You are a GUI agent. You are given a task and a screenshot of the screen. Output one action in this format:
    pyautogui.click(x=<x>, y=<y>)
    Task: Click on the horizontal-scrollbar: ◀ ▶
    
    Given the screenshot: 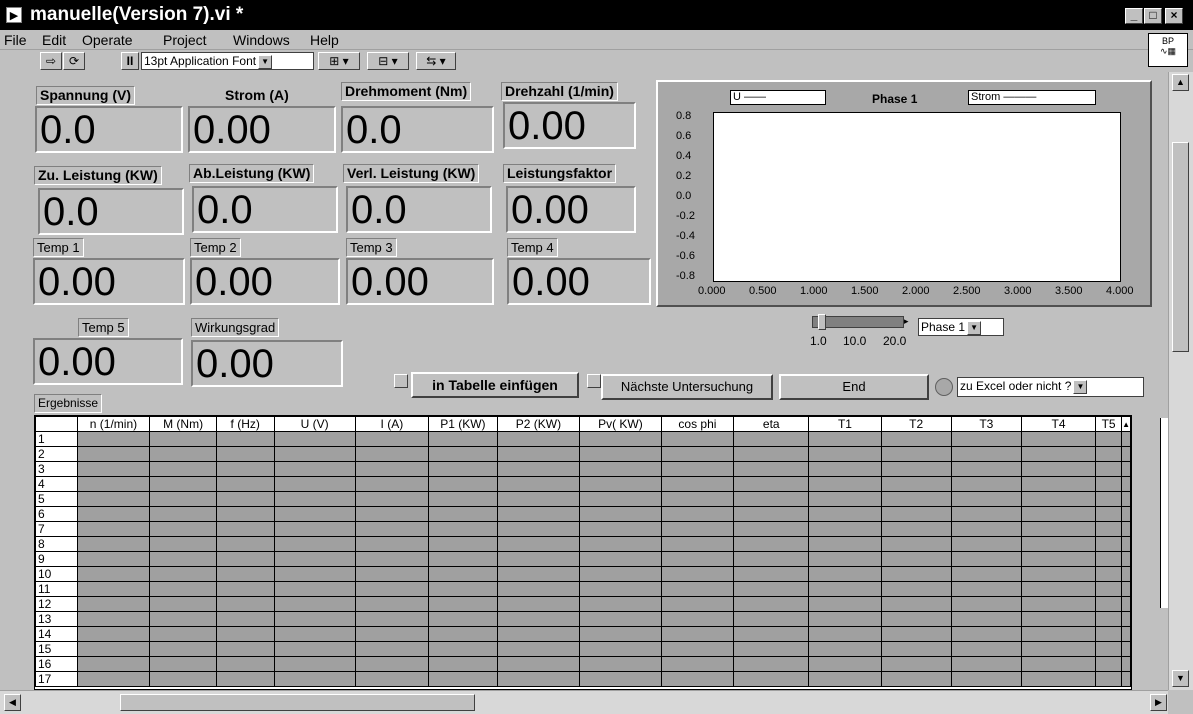 What is the action you would take?
    pyautogui.click(x=584, y=702)
    